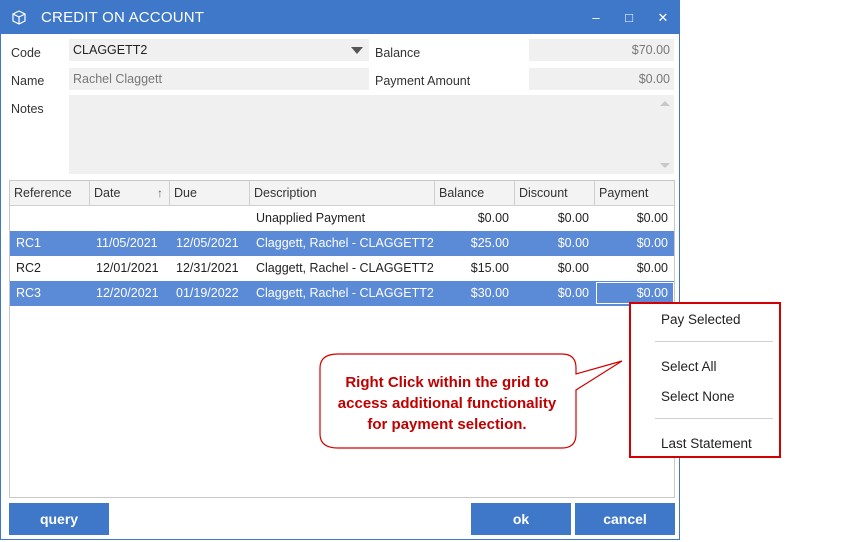 This screenshot has width=866, height=542. Describe the element at coordinates (601, 79) in the screenshot. I see `payment-amount-field: $0.00` at that location.